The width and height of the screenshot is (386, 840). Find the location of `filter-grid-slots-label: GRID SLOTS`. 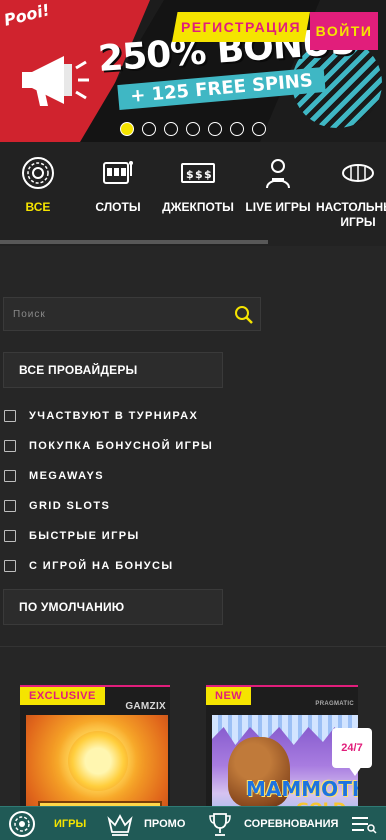

filter-grid-slots-label: GRID SLOTS is located at coordinates (70, 506).